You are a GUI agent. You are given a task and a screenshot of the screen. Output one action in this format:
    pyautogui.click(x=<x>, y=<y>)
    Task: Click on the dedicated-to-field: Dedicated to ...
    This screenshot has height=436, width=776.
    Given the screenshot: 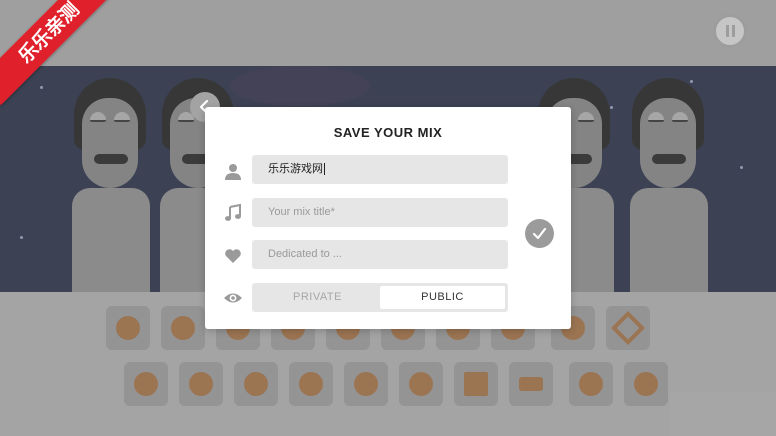 What is the action you would take?
    pyautogui.click(x=380, y=254)
    